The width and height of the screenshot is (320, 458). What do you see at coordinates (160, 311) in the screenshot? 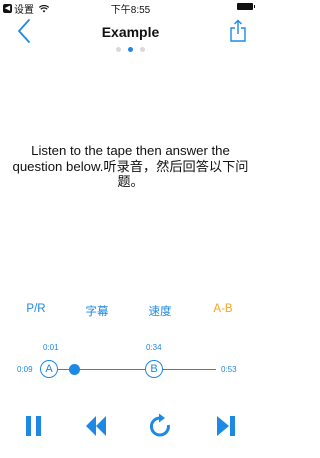
I see `speed-button: 速度` at bounding box center [160, 311].